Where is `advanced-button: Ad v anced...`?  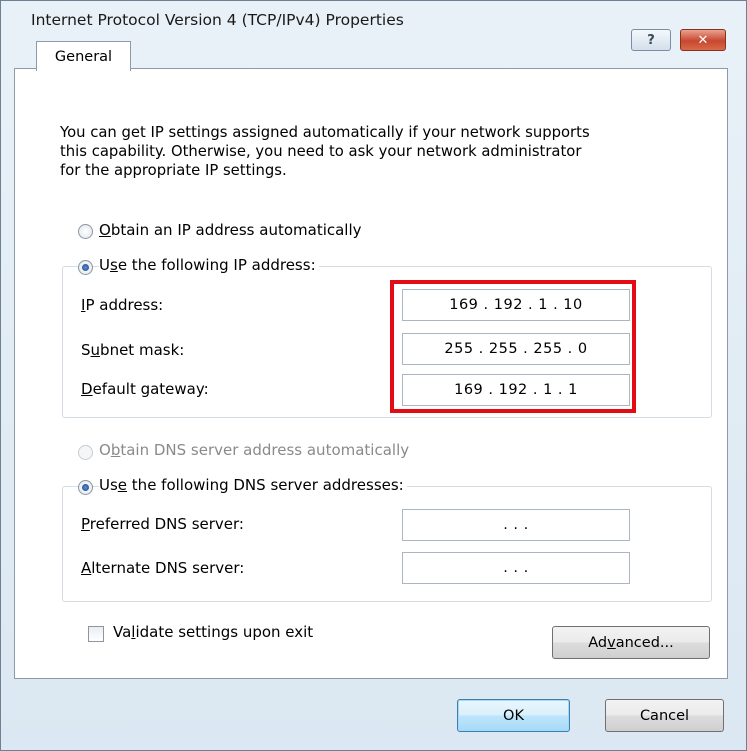 advanced-button: Ad v anced... is located at coordinates (631, 642).